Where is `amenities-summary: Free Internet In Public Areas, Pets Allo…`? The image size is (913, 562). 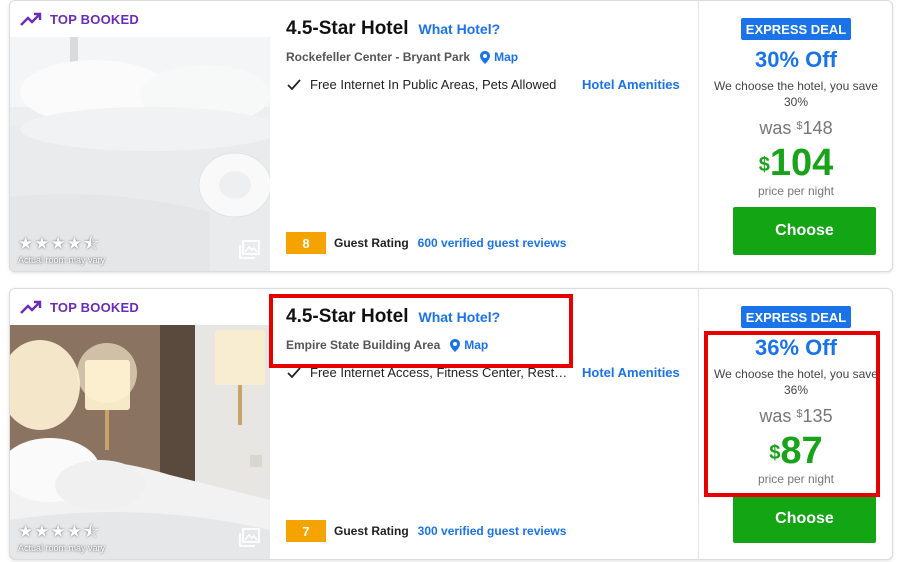
amenities-summary: Free Internet In Public Areas, Pets Allo… is located at coordinates (433, 84).